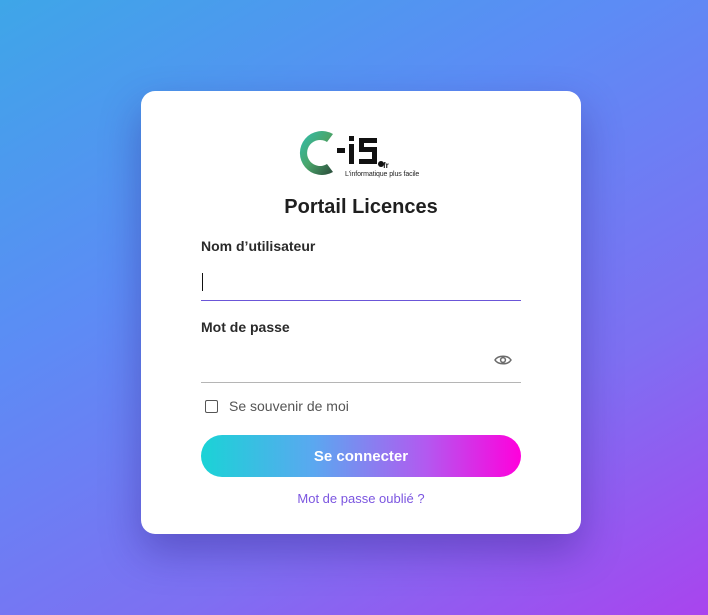 This screenshot has height=615, width=708. Describe the element at coordinates (361, 207) in the screenshot. I see `page-title: Portail Licences` at that location.